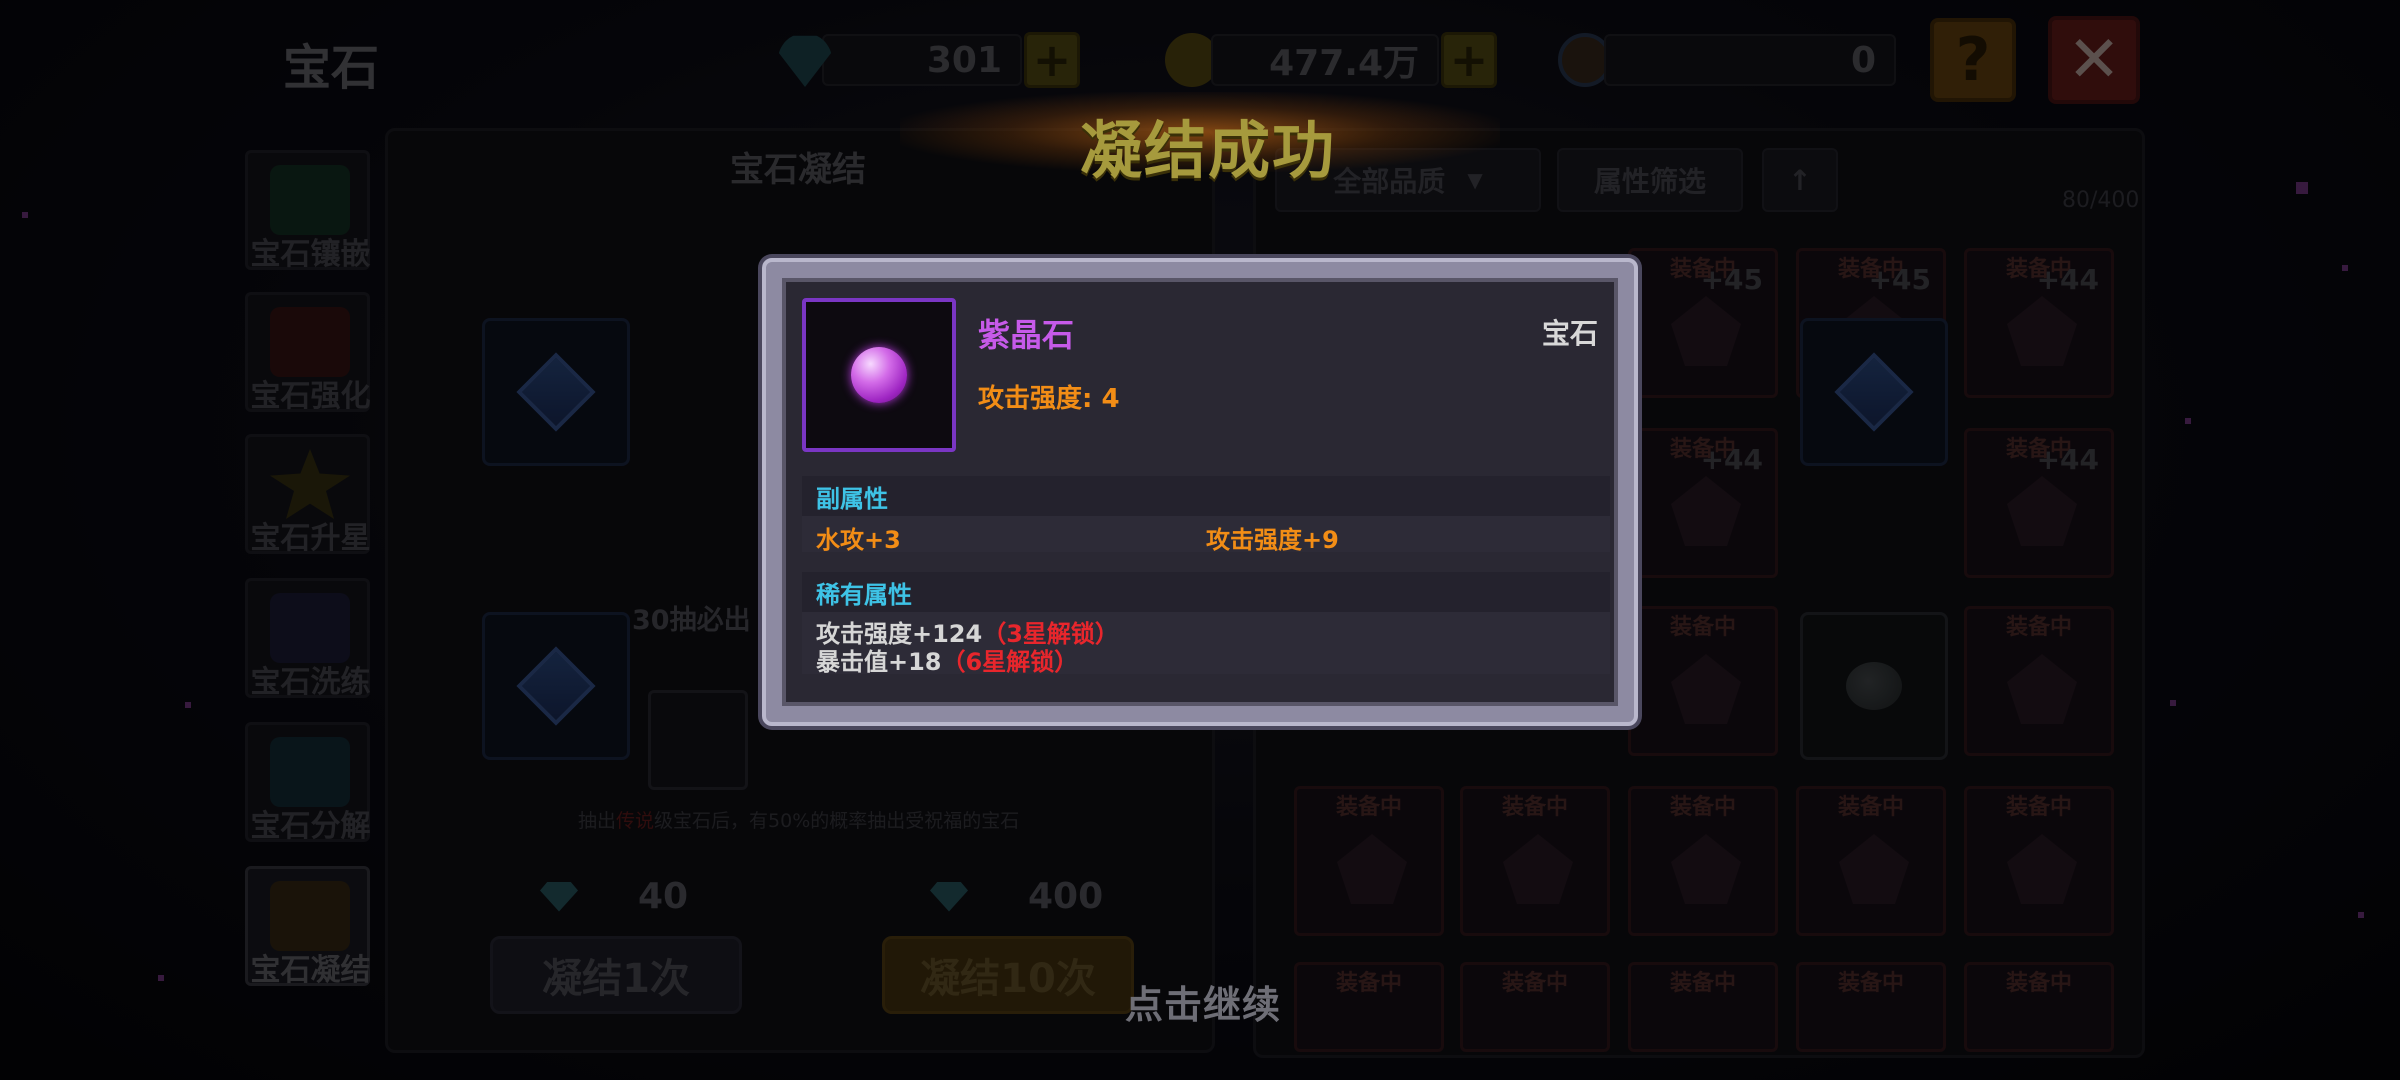 The width and height of the screenshot is (2400, 1080). What do you see at coordinates (1325, 60) in the screenshot?
I see `gold-count: 477.4万` at bounding box center [1325, 60].